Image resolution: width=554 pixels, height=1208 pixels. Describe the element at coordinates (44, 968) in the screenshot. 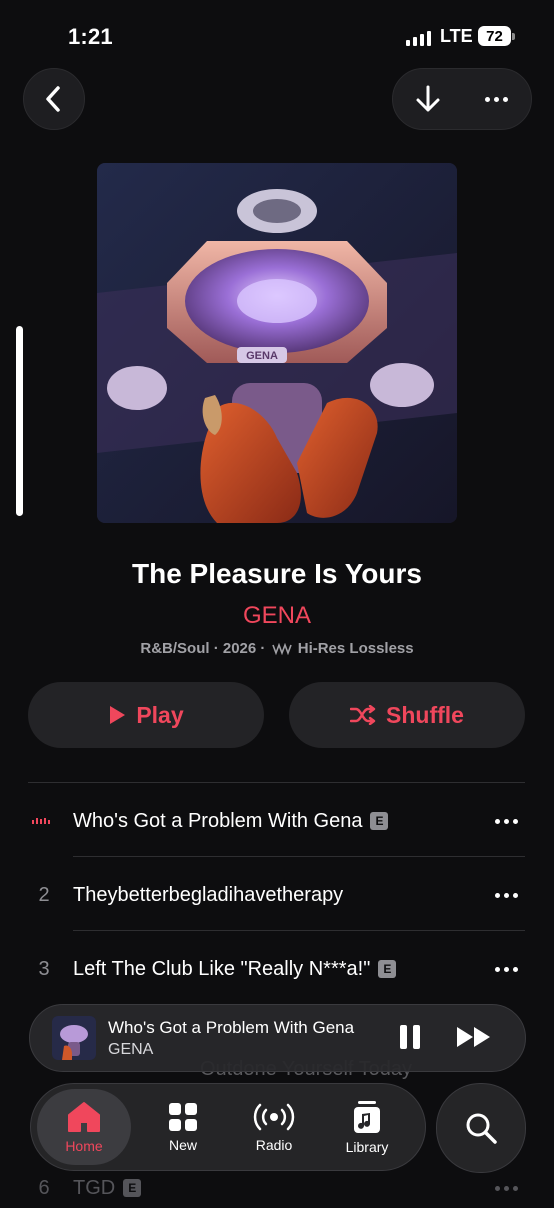

I see `track-number: 3` at that location.